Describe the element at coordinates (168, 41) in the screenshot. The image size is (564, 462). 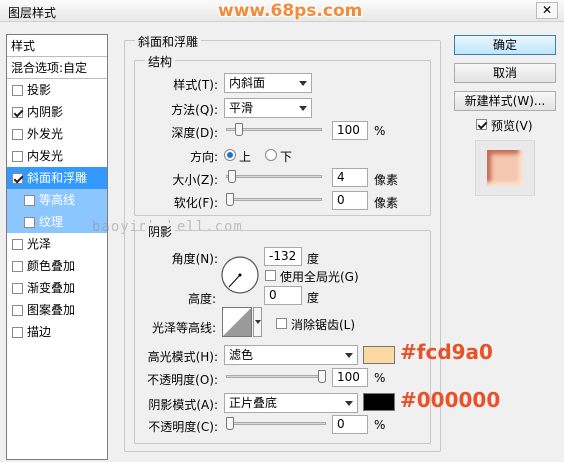
I see `bevel-emboss-title: 斜面和浮雕` at that location.